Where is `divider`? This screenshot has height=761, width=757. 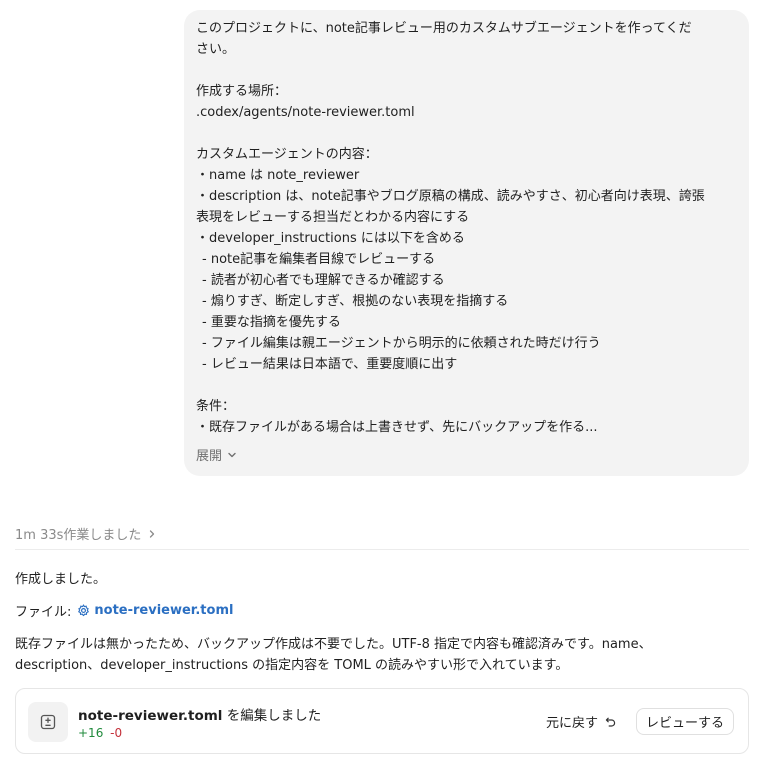
divider is located at coordinates (382, 549).